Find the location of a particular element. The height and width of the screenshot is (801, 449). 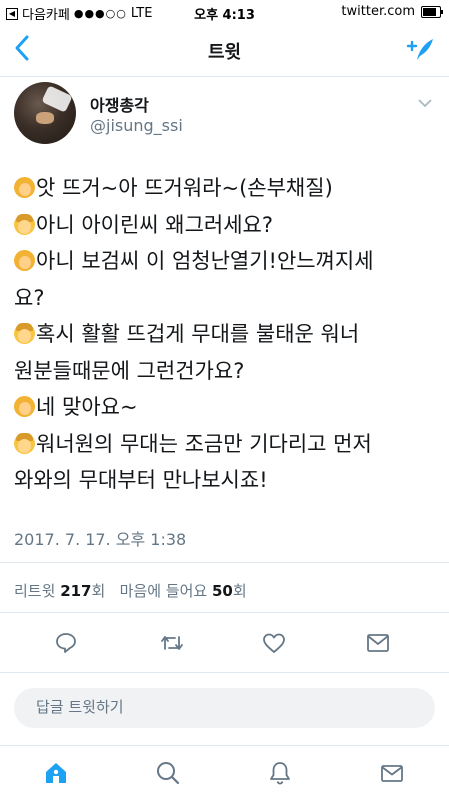

tweet-line: 앗 뜨거~아 뜨거워라~(손부채질) is located at coordinates (228, 188).